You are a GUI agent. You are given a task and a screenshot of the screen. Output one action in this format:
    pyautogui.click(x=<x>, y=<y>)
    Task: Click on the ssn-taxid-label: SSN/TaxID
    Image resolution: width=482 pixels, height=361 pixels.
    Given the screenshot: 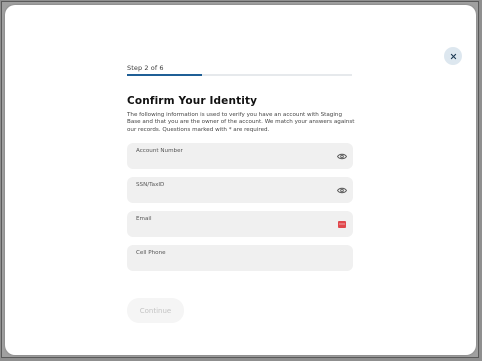 What is the action you would take?
    pyautogui.click(x=150, y=185)
    